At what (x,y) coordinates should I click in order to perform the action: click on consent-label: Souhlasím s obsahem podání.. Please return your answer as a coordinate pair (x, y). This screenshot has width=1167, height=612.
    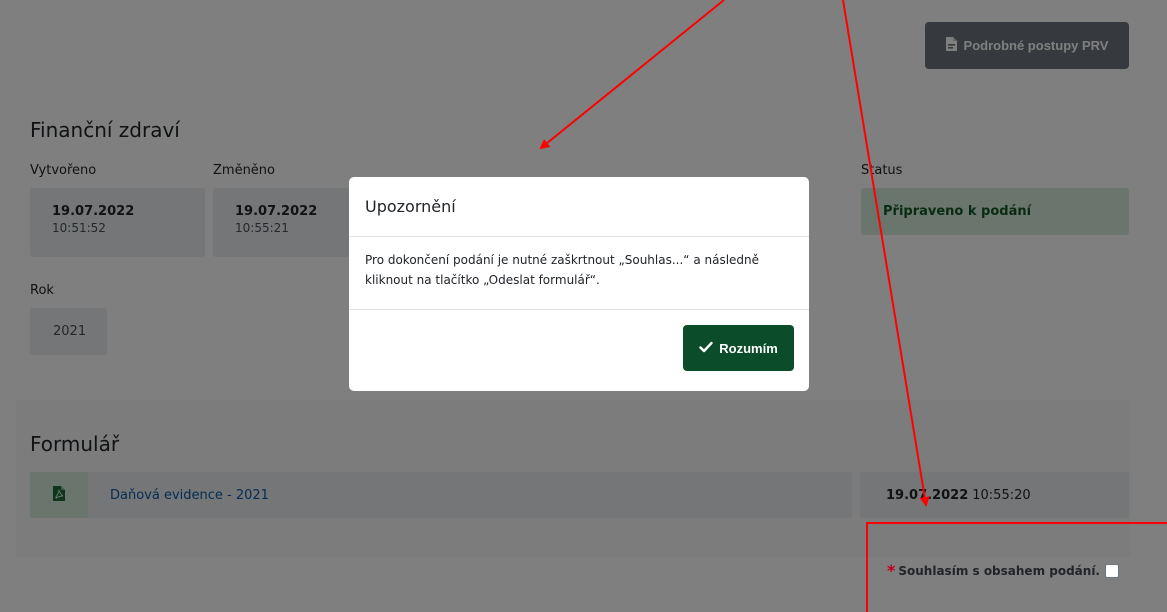
    Looking at the image, I should click on (999, 571).